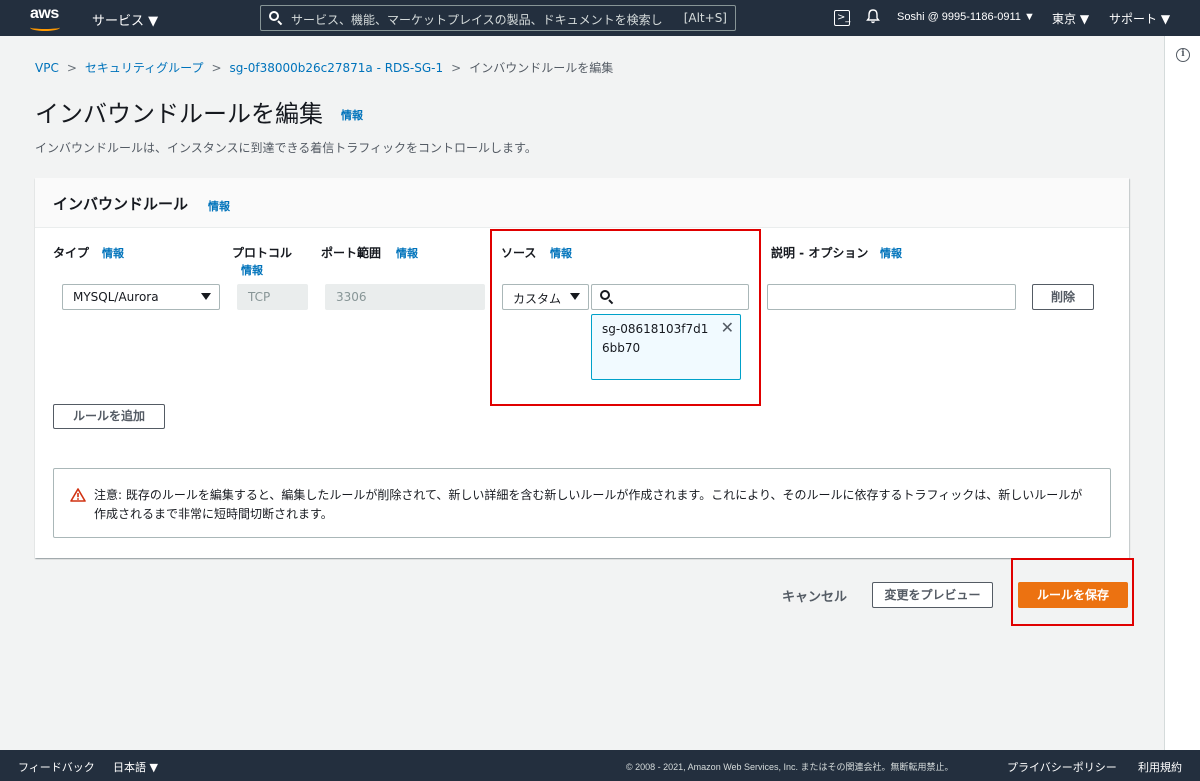 Image resolution: width=1200 pixels, height=781 pixels. What do you see at coordinates (71, 253) in the screenshot?
I see `type-label: タイプ` at bounding box center [71, 253].